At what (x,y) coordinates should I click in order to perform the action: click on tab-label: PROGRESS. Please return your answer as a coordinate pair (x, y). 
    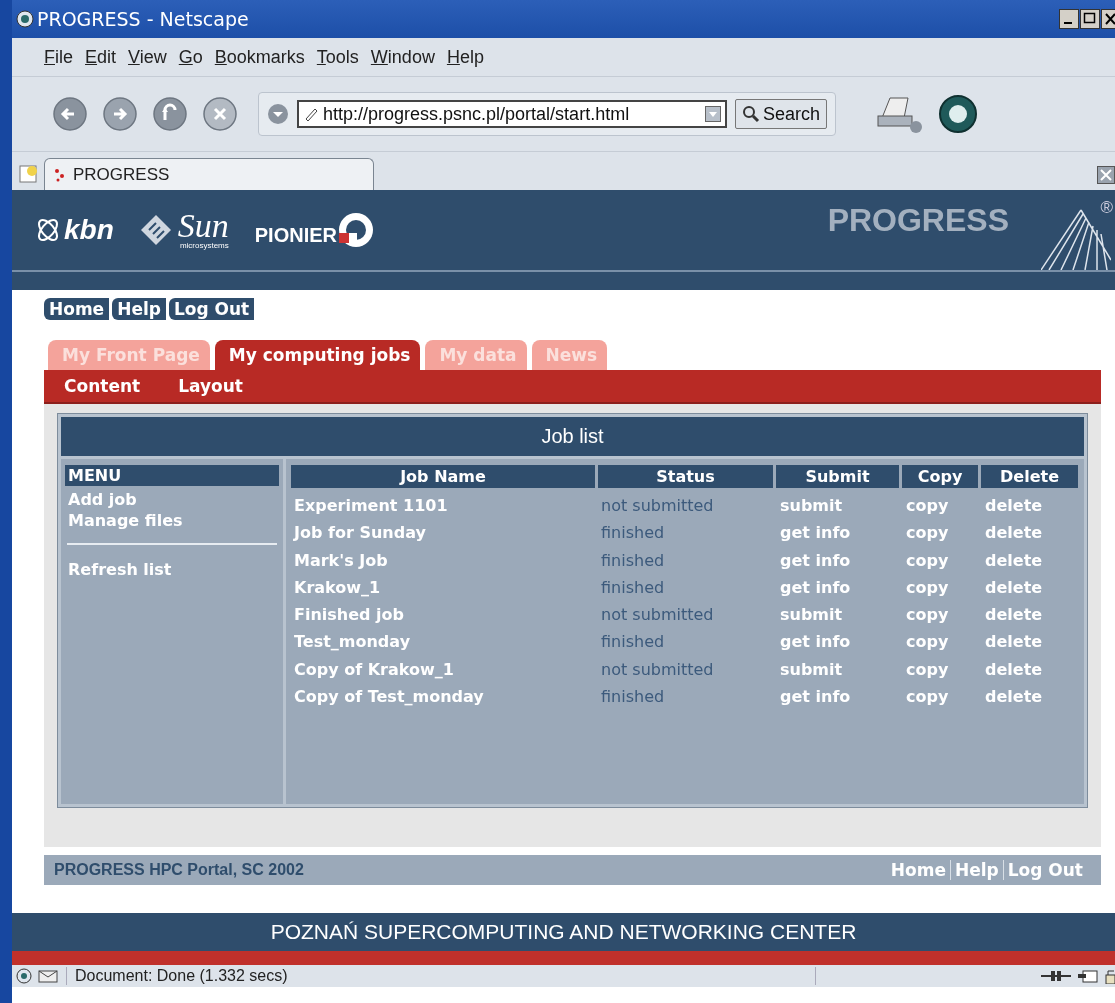
    Looking at the image, I should click on (121, 174).